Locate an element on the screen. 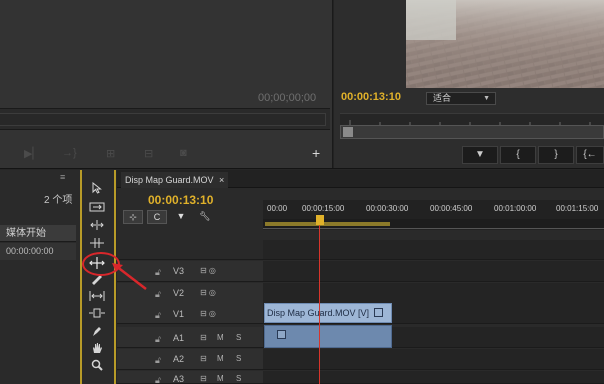 Image resolution: width=604 pixels, height=384 pixels. add-marker-icon: ▼ is located at coordinates (181, 217).